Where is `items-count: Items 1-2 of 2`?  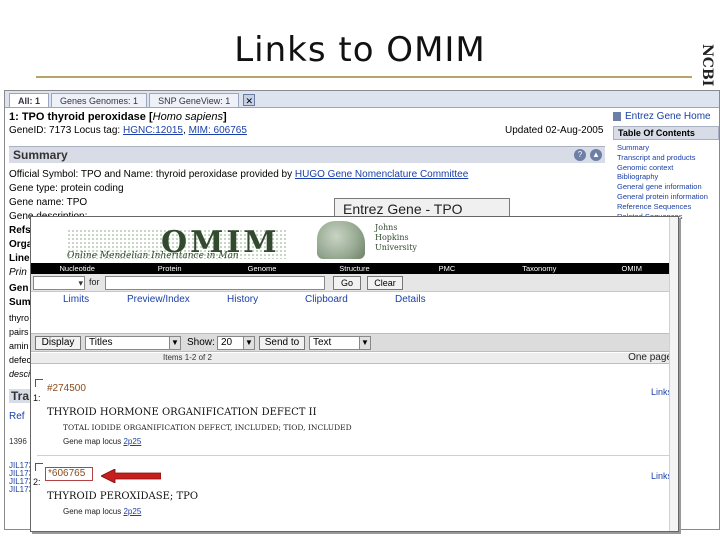 items-count: Items 1-2 of 2 is located at coordinates (187, 357).